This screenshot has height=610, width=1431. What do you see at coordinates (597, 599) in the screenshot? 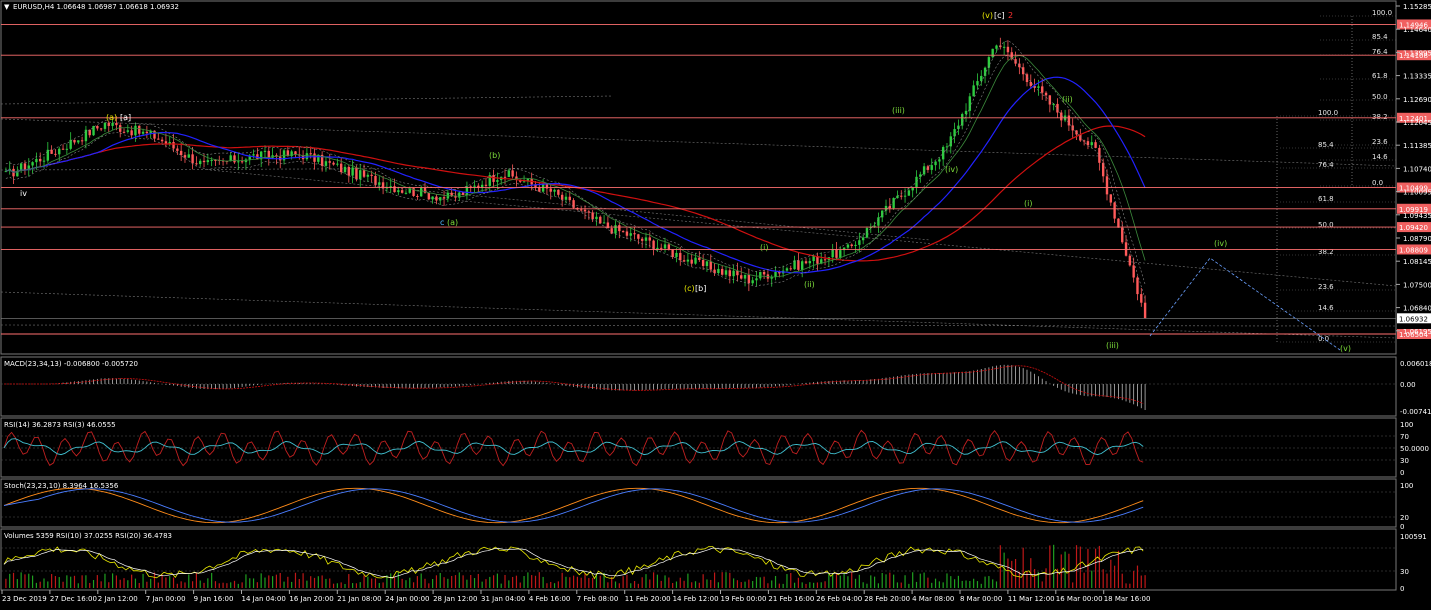
I see `time-tick-label: 7 Feb 08:00` at bounding box center [597, 599].